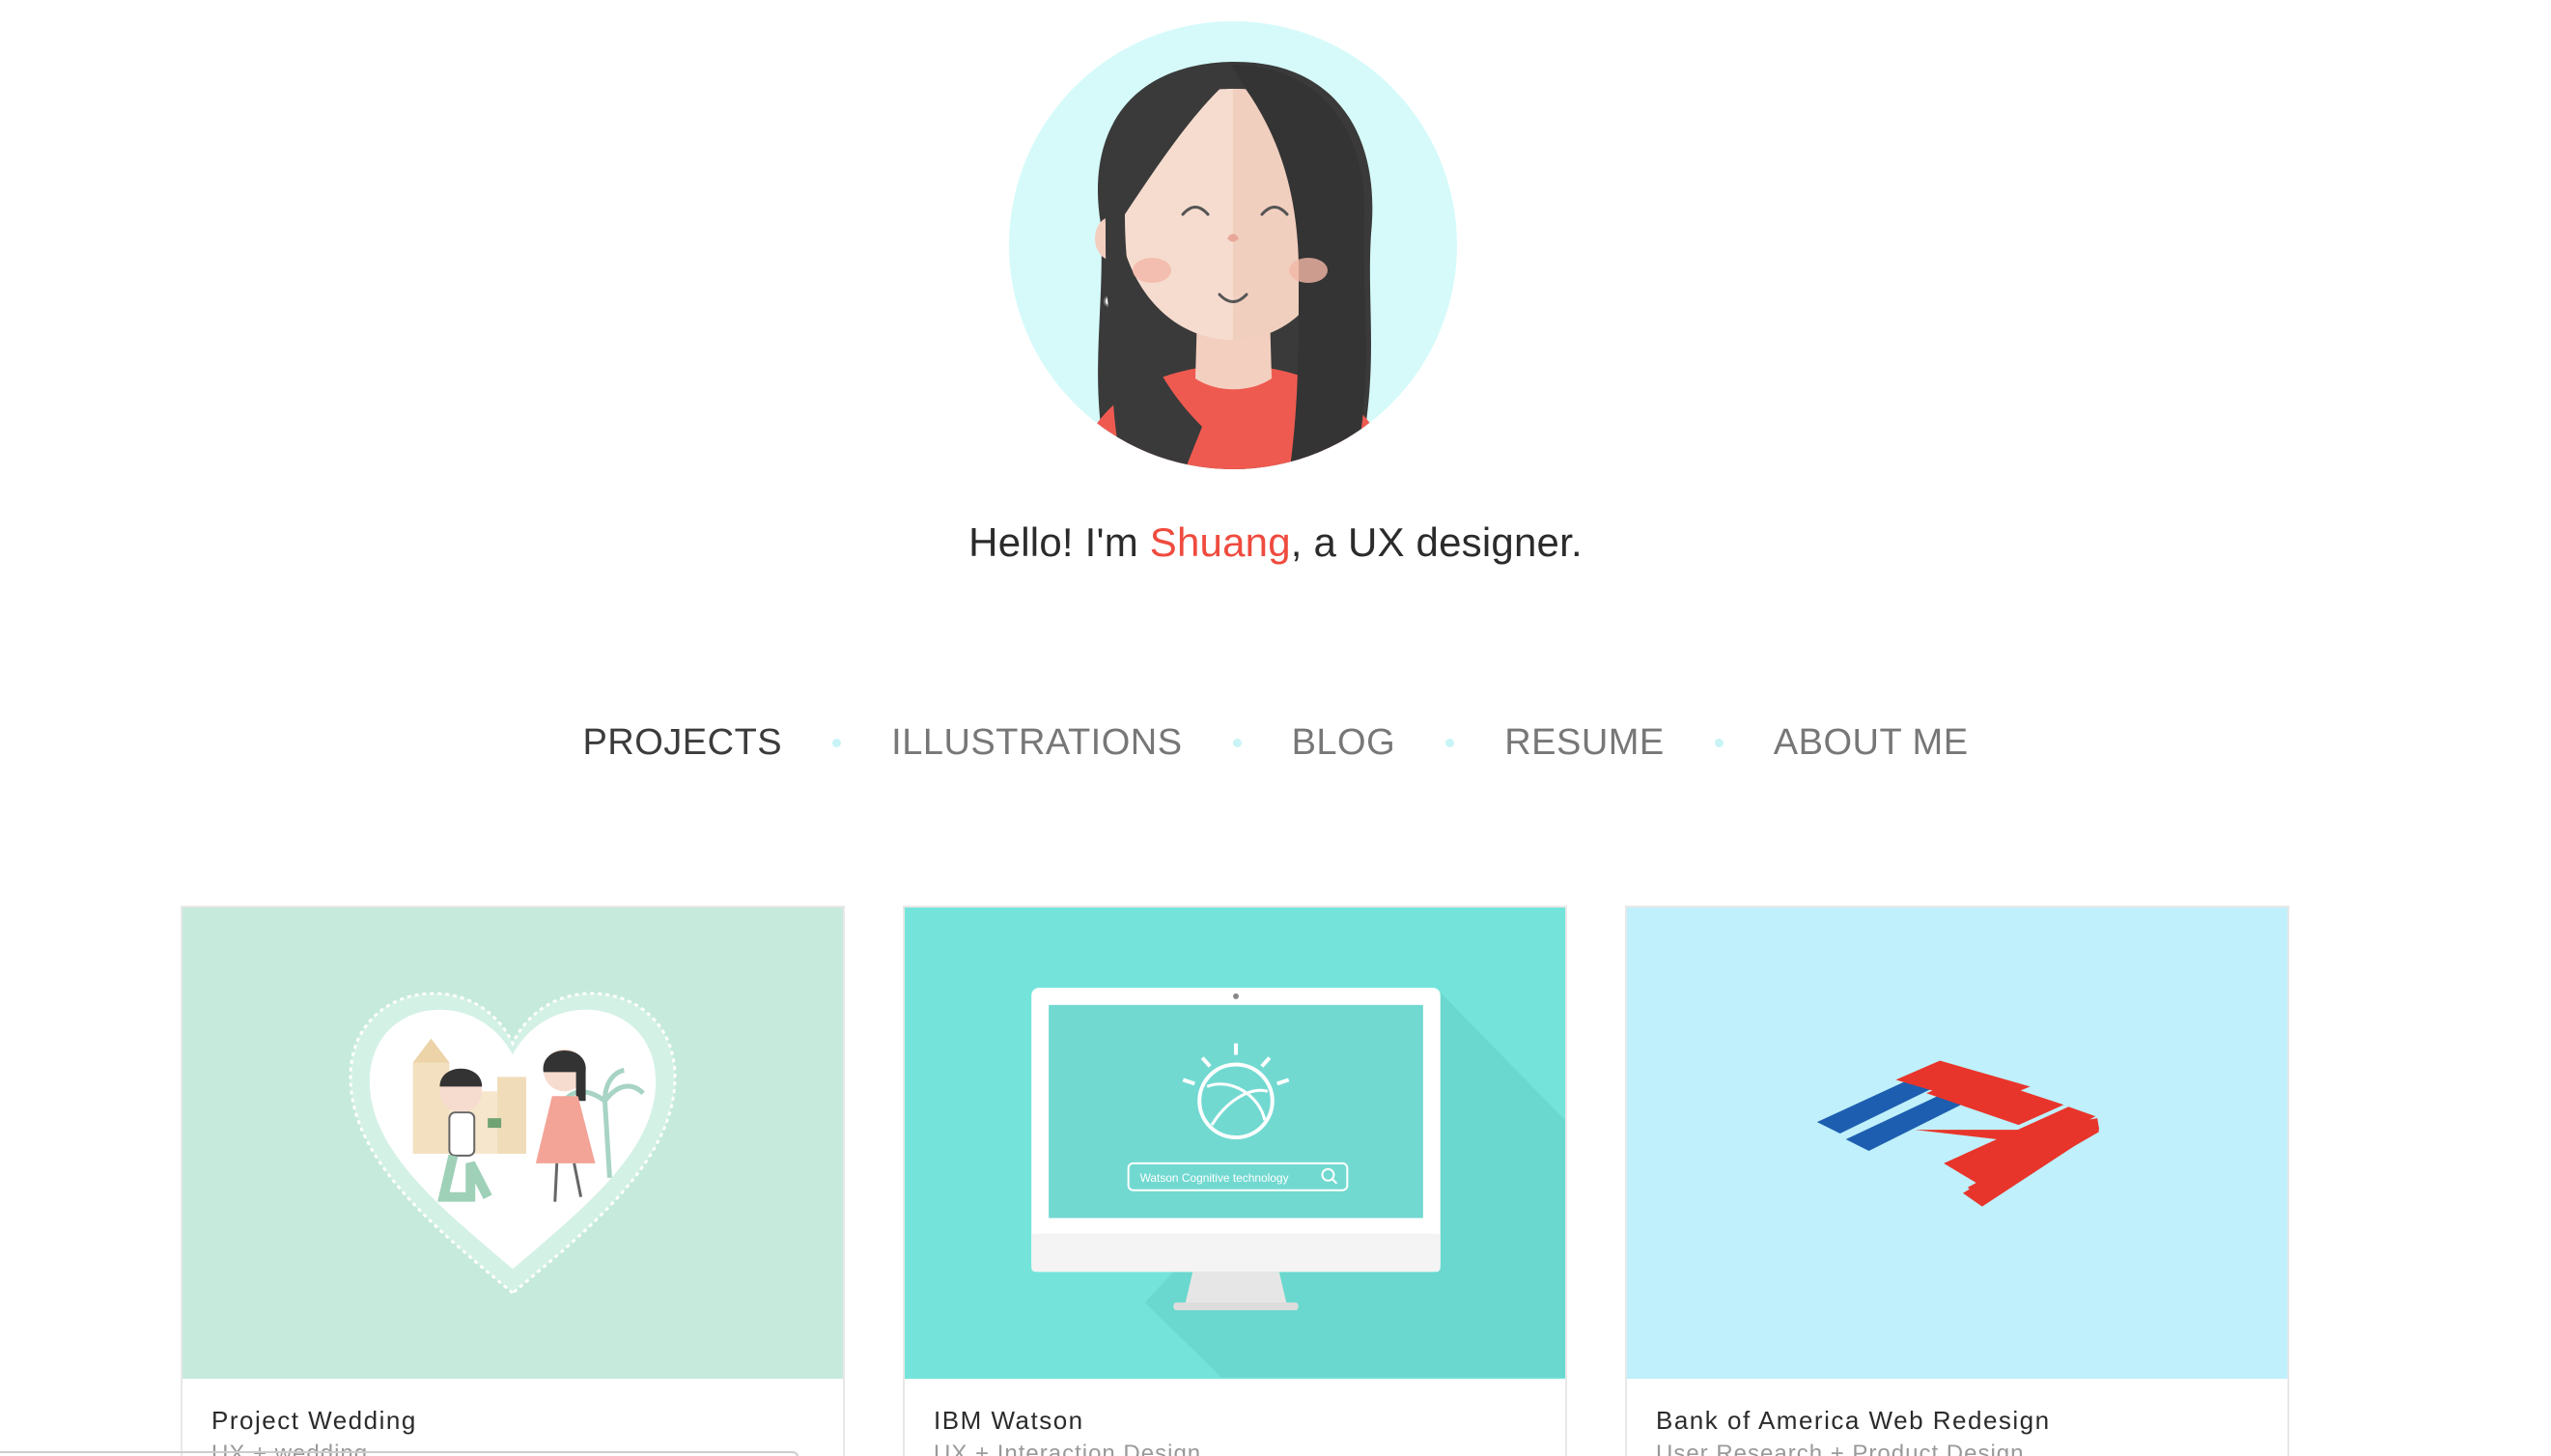 The height and width of the screenshot is (1456, 2551). Describe the element at coordinates (1036, 743) in the screenshot. I see `nav-illustrations: ILLUSTRATIONS` at that location.